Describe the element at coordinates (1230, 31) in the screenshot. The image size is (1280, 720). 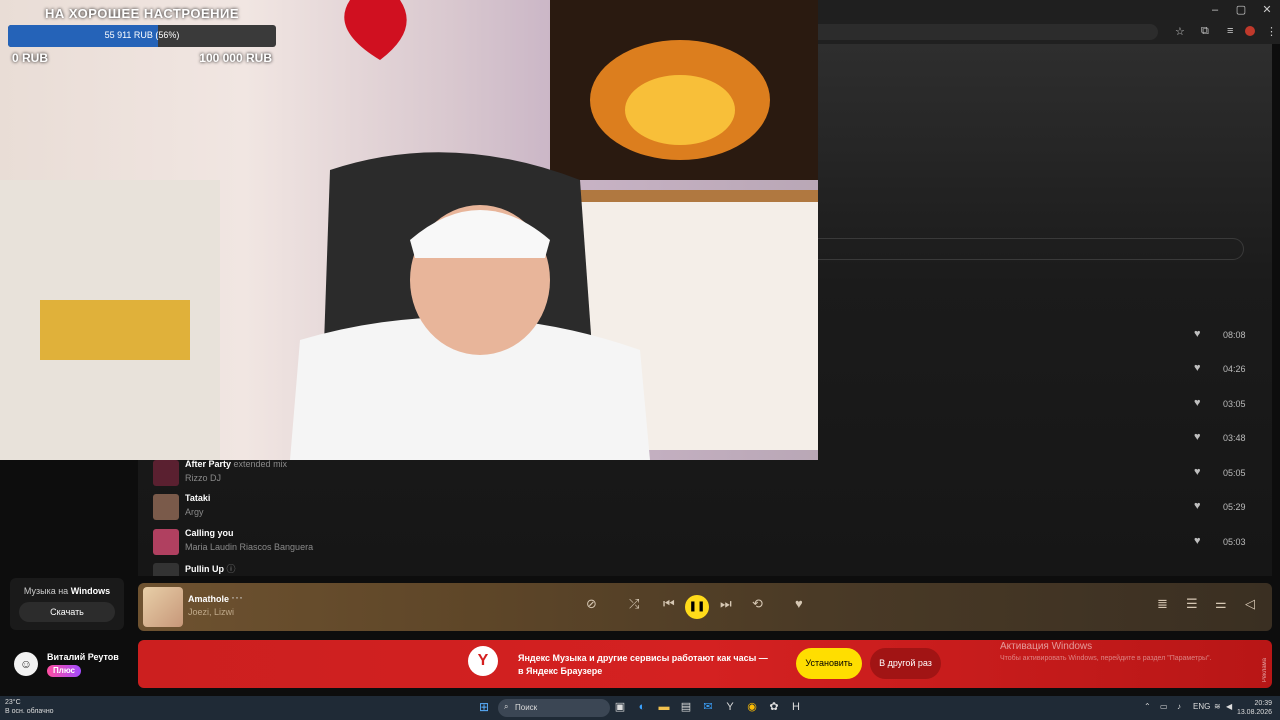
I see `media-icon: ≡` at that location.